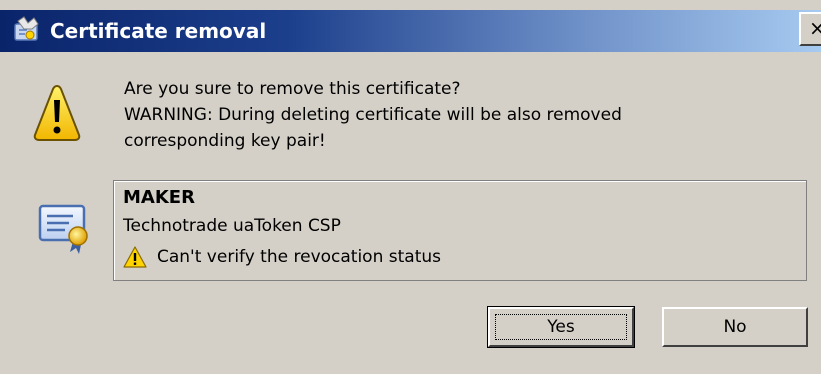 The height and width of the screenshot is (374, 821). I want to click on no-button: No, so click(735, 327).